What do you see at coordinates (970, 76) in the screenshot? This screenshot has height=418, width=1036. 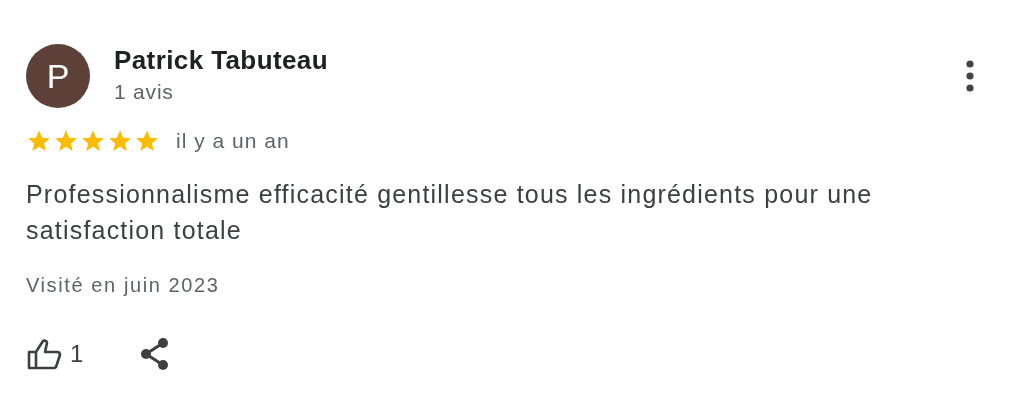 I see `more-options-icon` at bounding box center [970, 76].